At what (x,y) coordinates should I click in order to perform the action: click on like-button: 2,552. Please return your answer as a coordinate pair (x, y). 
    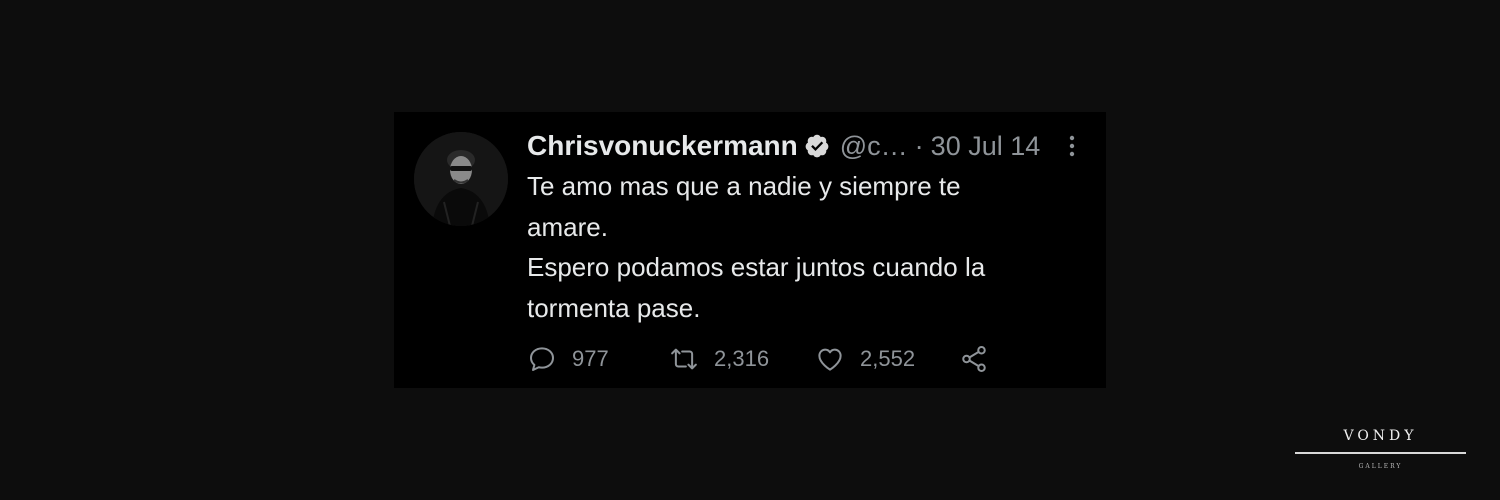
    Looking at the image, I should click on (865, 359).